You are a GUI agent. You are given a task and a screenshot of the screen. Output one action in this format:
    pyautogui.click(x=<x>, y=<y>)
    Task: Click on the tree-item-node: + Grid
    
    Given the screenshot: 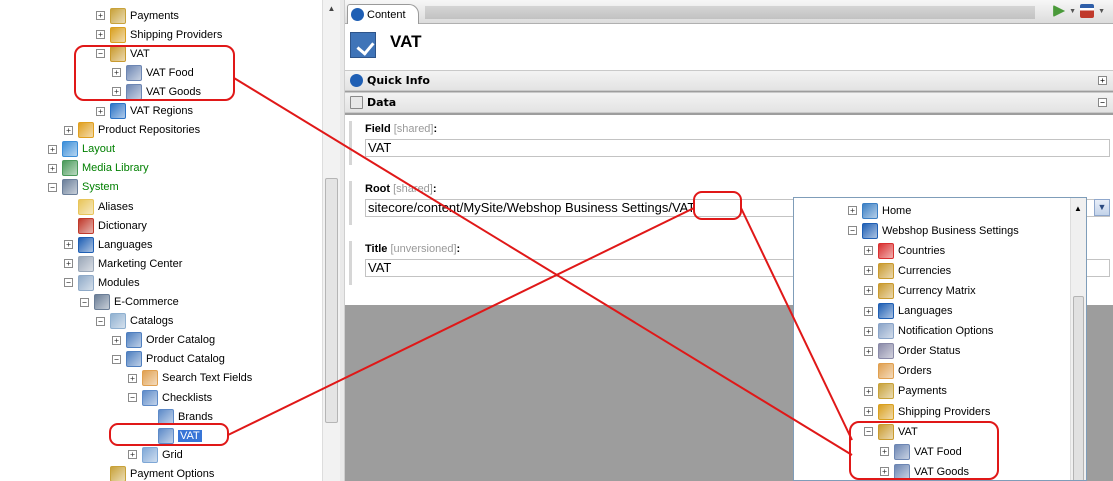 What is the action you would take?
    pyautogui.click(x=155, y=454)
    